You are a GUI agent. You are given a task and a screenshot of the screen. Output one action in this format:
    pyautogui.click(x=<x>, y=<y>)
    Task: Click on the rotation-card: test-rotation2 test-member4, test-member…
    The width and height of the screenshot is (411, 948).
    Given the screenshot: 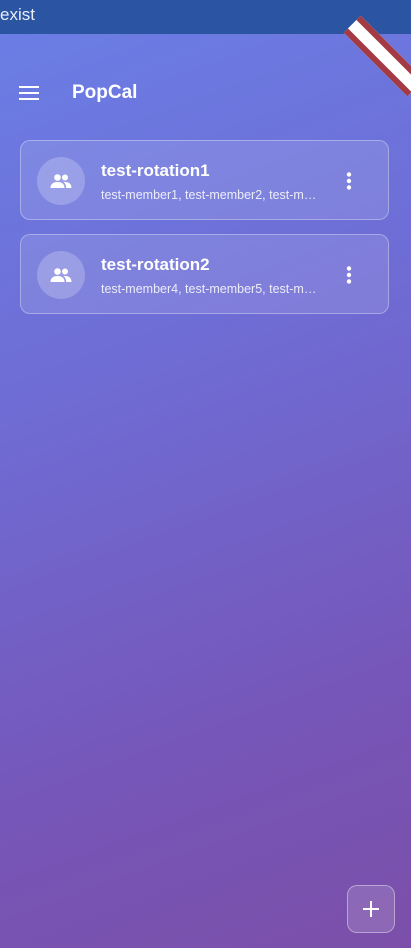 What is the action you would take?
    pyautogui.click(x=204, y=274)
    